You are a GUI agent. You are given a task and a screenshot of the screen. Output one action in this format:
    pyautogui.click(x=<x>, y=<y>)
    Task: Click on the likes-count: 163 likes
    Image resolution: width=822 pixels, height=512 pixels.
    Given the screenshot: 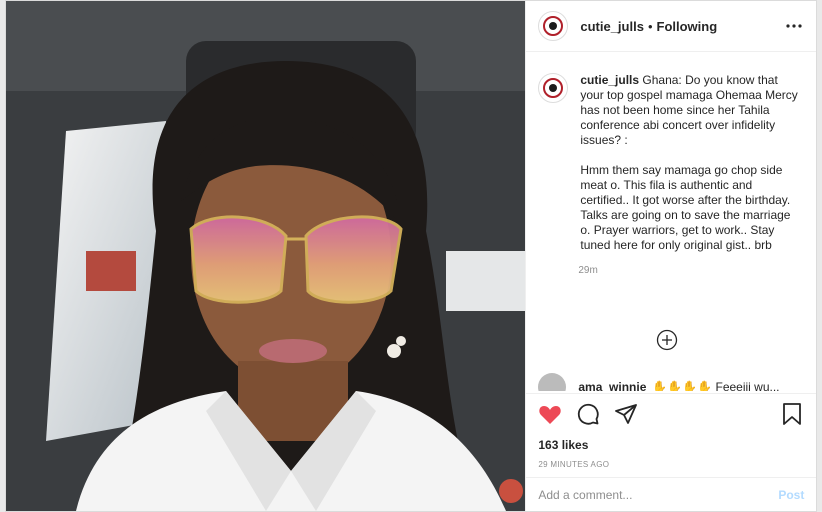 What is the action you would take?
    pyautogui.click(x=671, y=445)
    